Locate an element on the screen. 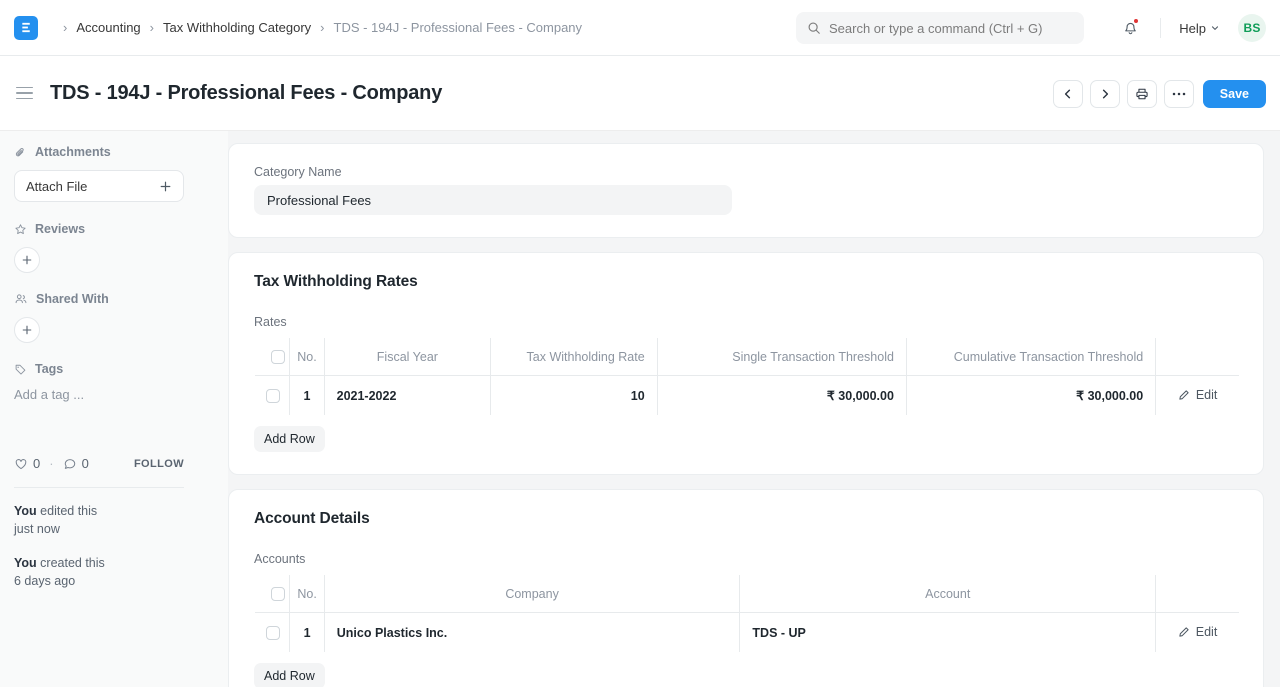 The width and height of the screenshot is (1280, 687). follow-button: FOLLOW is located at coordinates (159, 464).